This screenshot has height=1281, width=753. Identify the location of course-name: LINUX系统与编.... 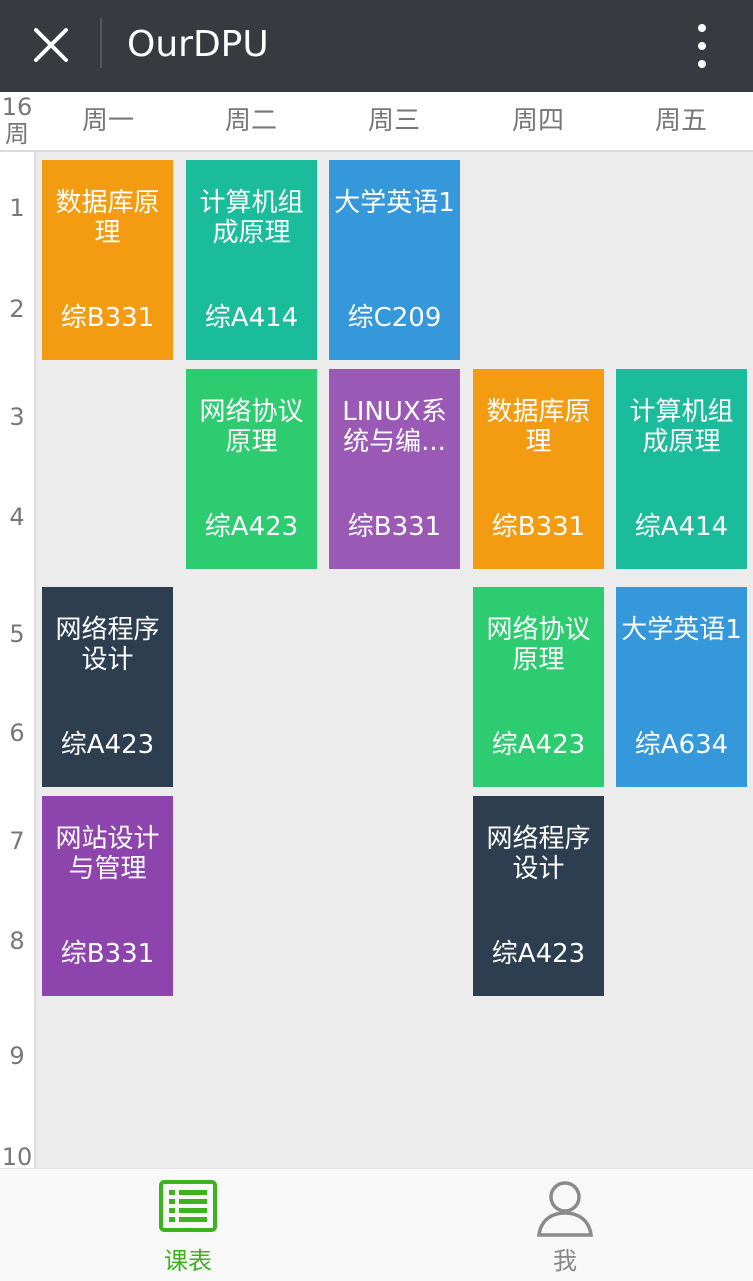
(394, 427).